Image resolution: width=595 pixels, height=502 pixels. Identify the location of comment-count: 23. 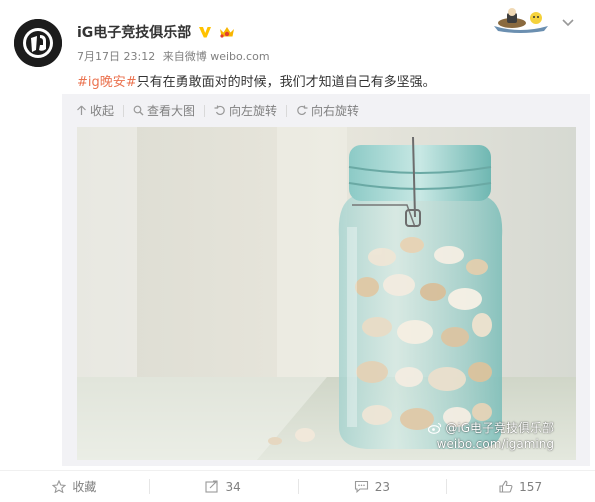
(382, 486).